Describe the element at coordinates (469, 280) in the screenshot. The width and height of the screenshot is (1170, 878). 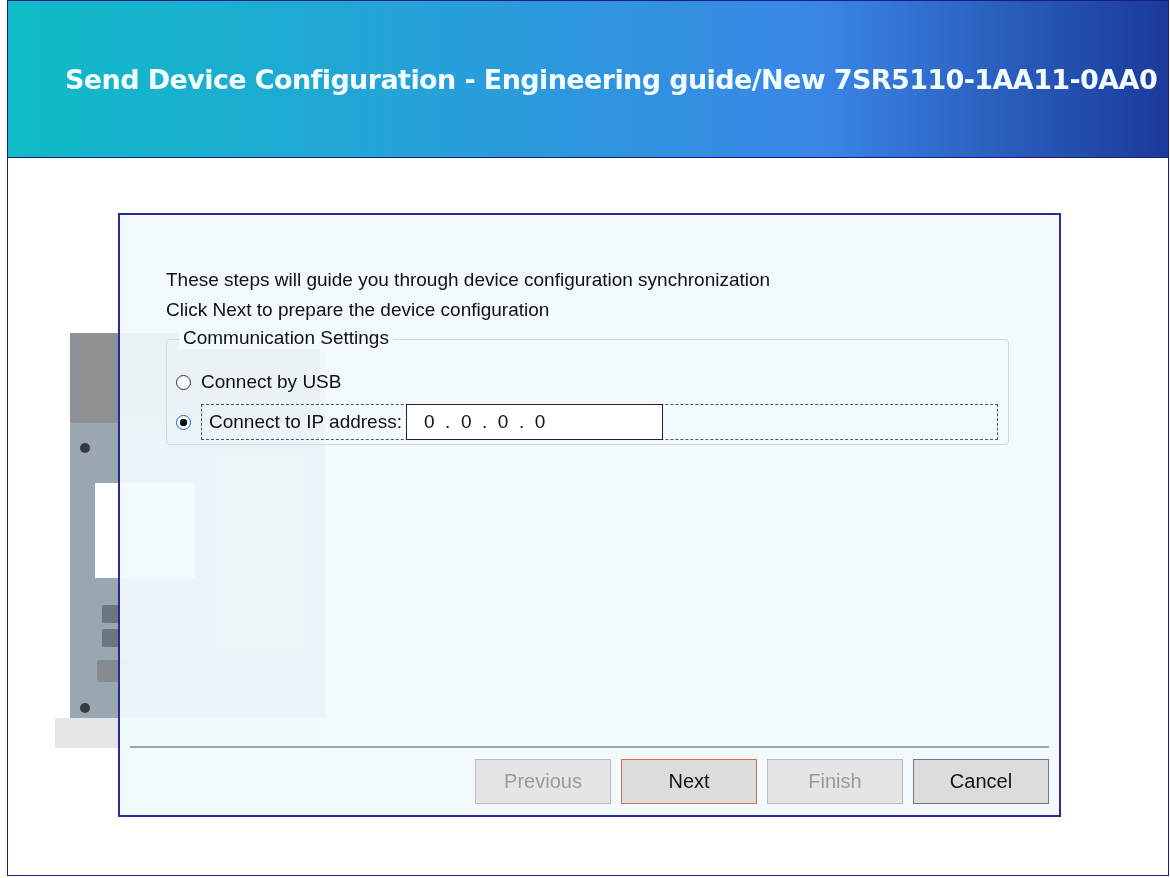
I see `instruction-text: These steps will guide you through device configuration synchronization` at that location.